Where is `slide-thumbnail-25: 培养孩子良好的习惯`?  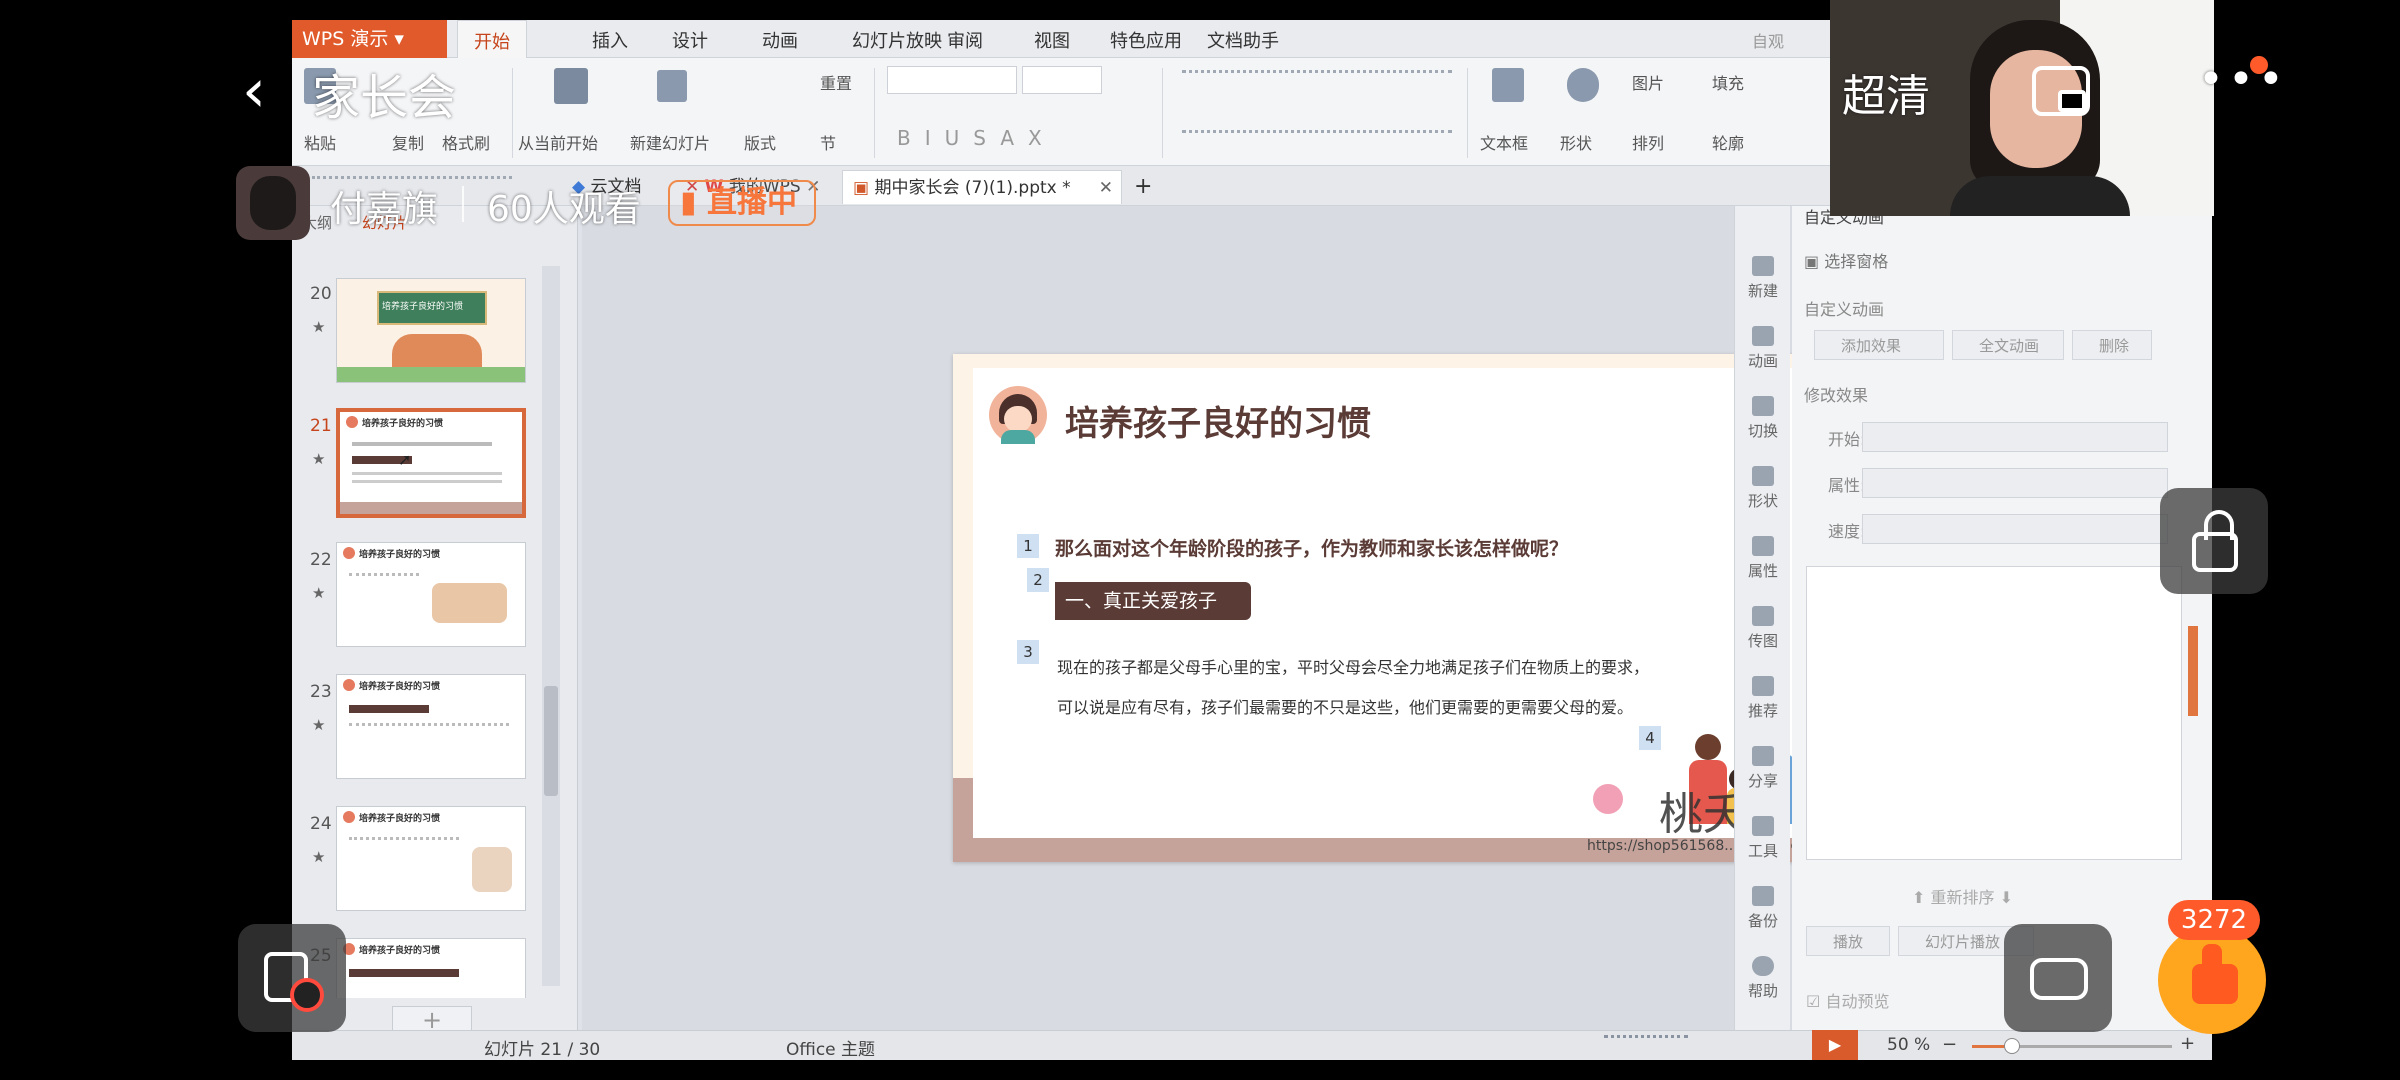
slide-thumbnail-25: 培养孩子良好的习惯 is located at coordinates (431, 968).